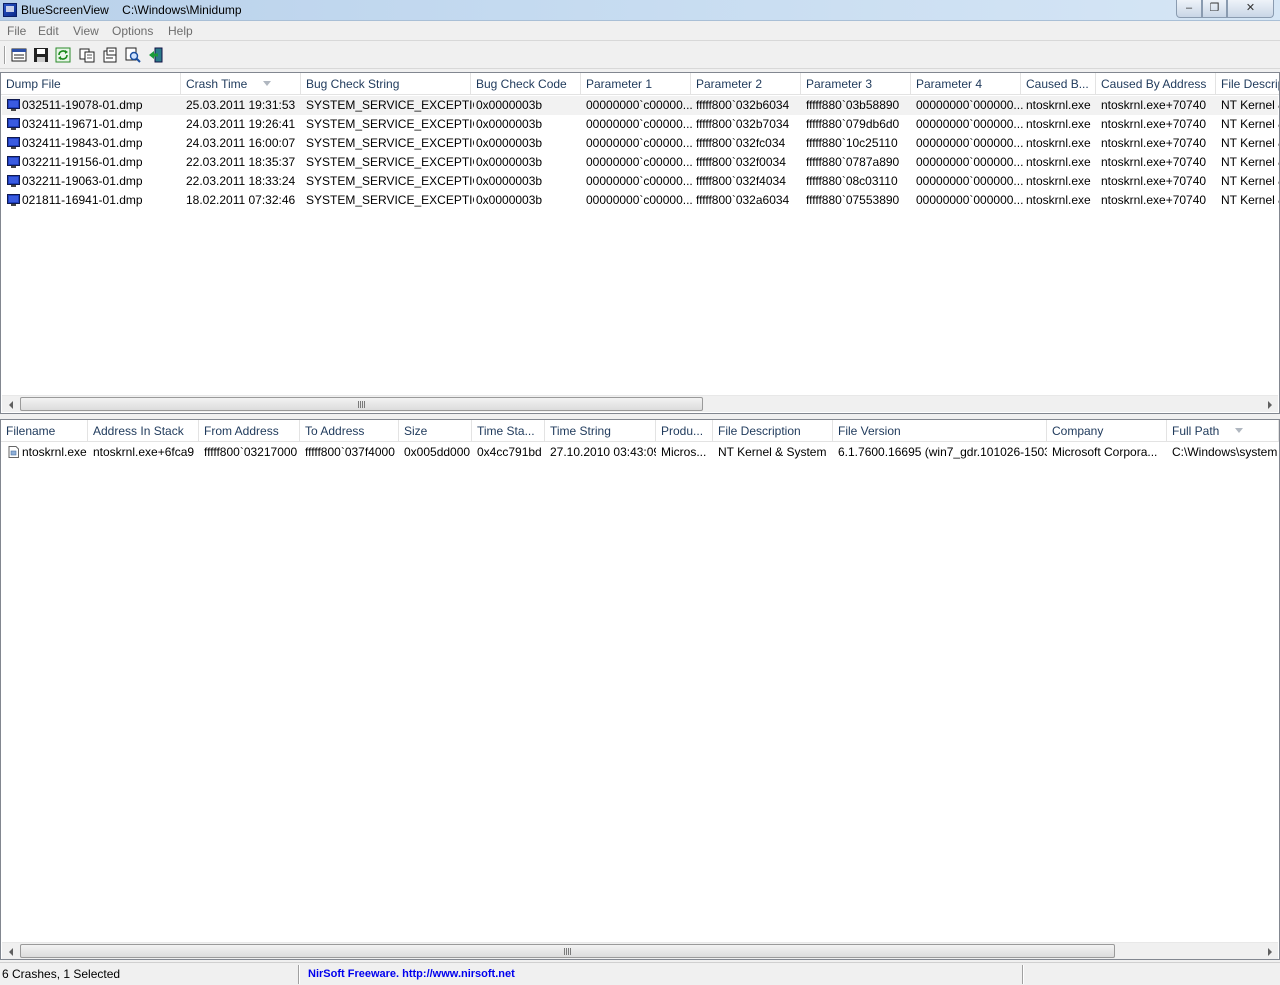 This screenshot has height=985, width=1280. I want to click on menu-edit: Edit, so click(48, 31).